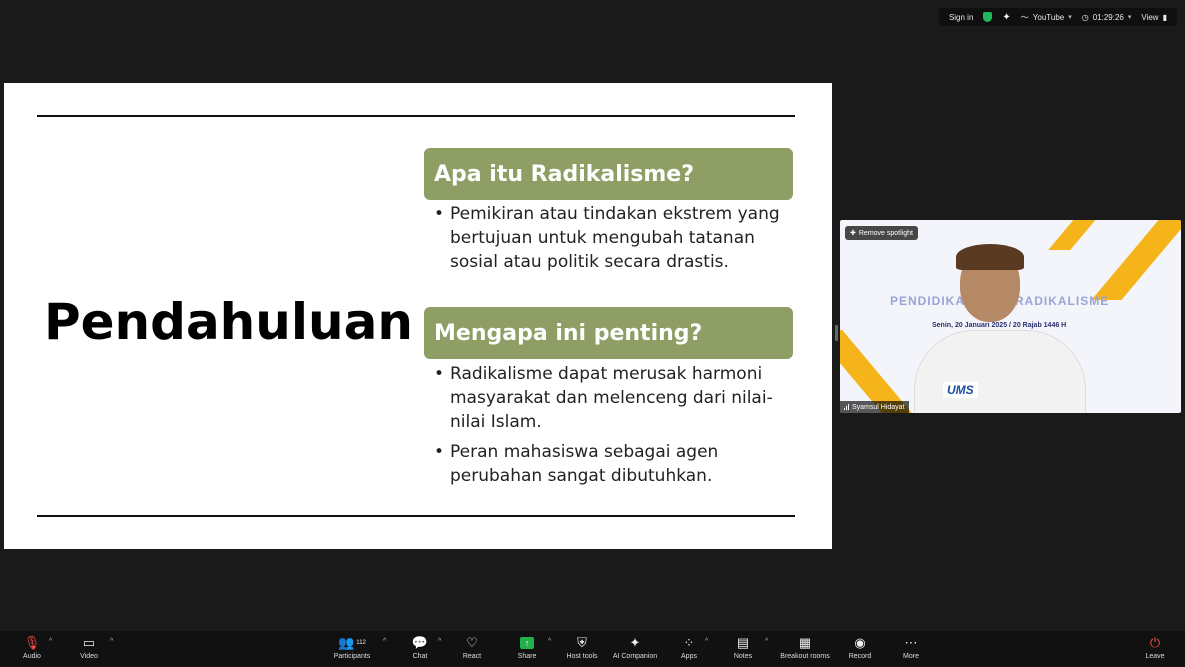 The width and height of the screenshot is (1185, 667). What do you see at coordinates (50, 641) in the screenshot?
I see `audio-options-chevron-icon: ^` at bounding box center [50, 641].